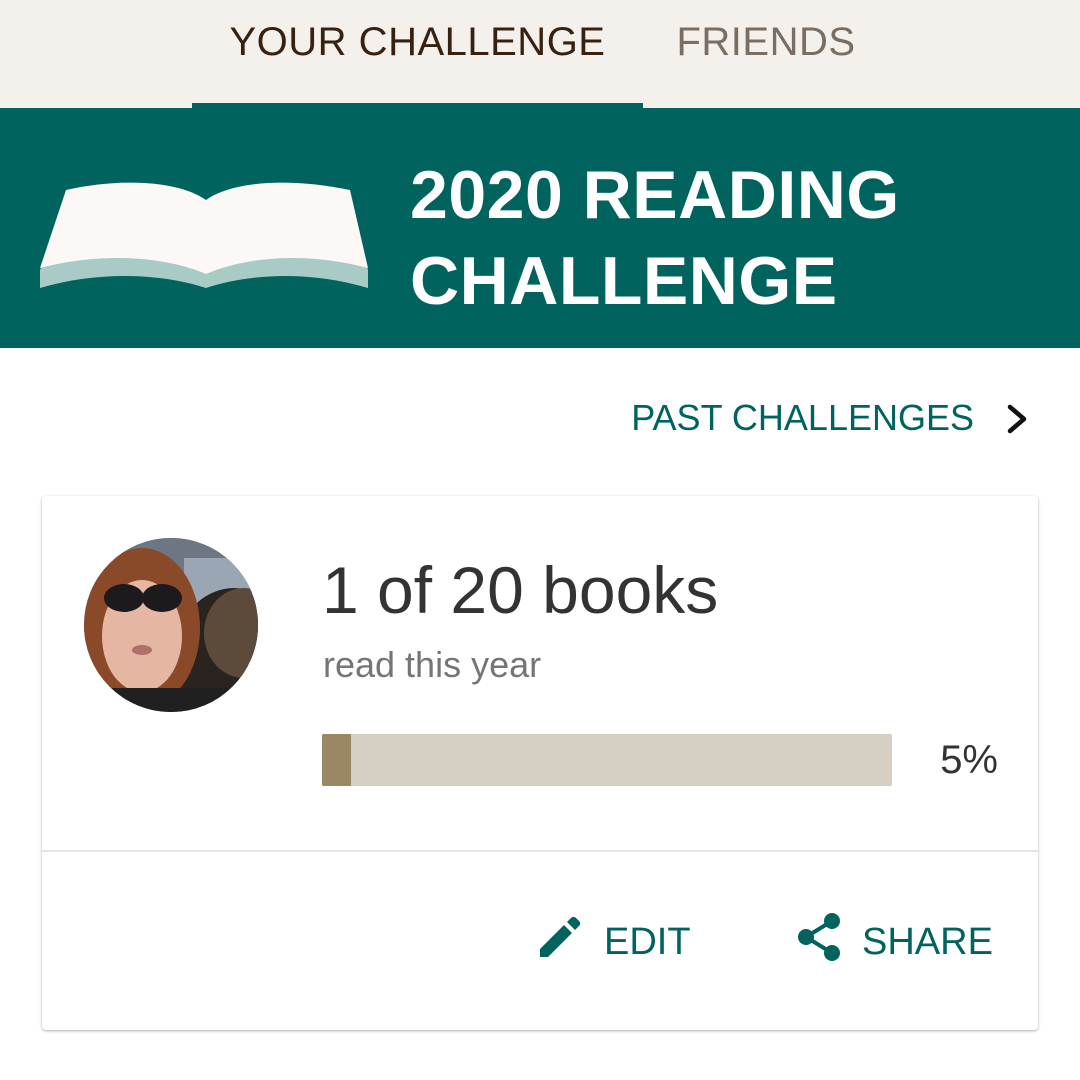 This screenshot has width=1080, height=1080. What do you see at coordinates (417, 41) in the screenshot?
I see `tab-your-challenge-label: YOUR CHALLENGE` at bounding box center [417, 41].